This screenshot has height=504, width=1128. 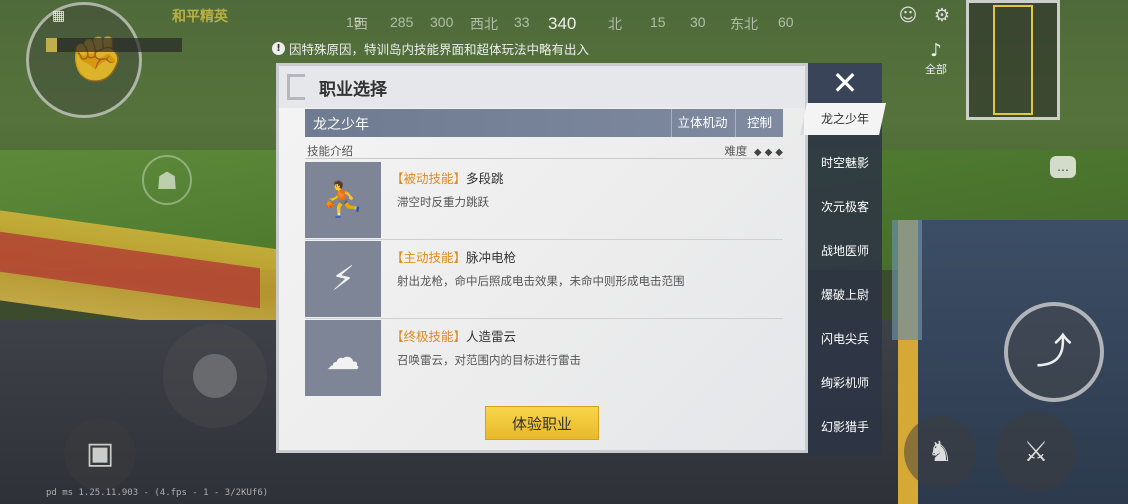 I want to click on prone-toggle-icon: ☗, so click(x=167, y=180).